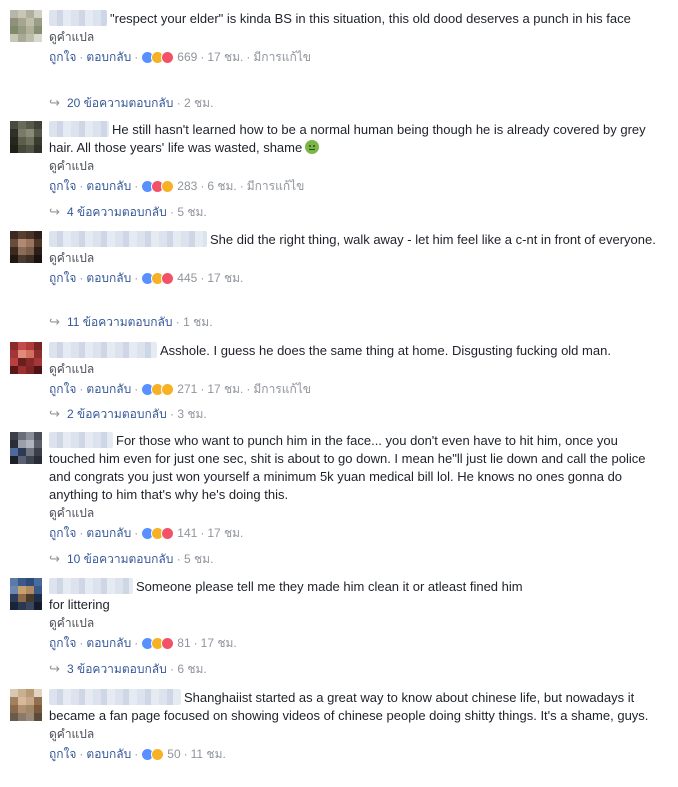 This screenshot has height=787, width=678. I want to click on comment-actions: ถูกใจ · ตอบกลับ · 445 · 17 ชม., so click(146, 278).